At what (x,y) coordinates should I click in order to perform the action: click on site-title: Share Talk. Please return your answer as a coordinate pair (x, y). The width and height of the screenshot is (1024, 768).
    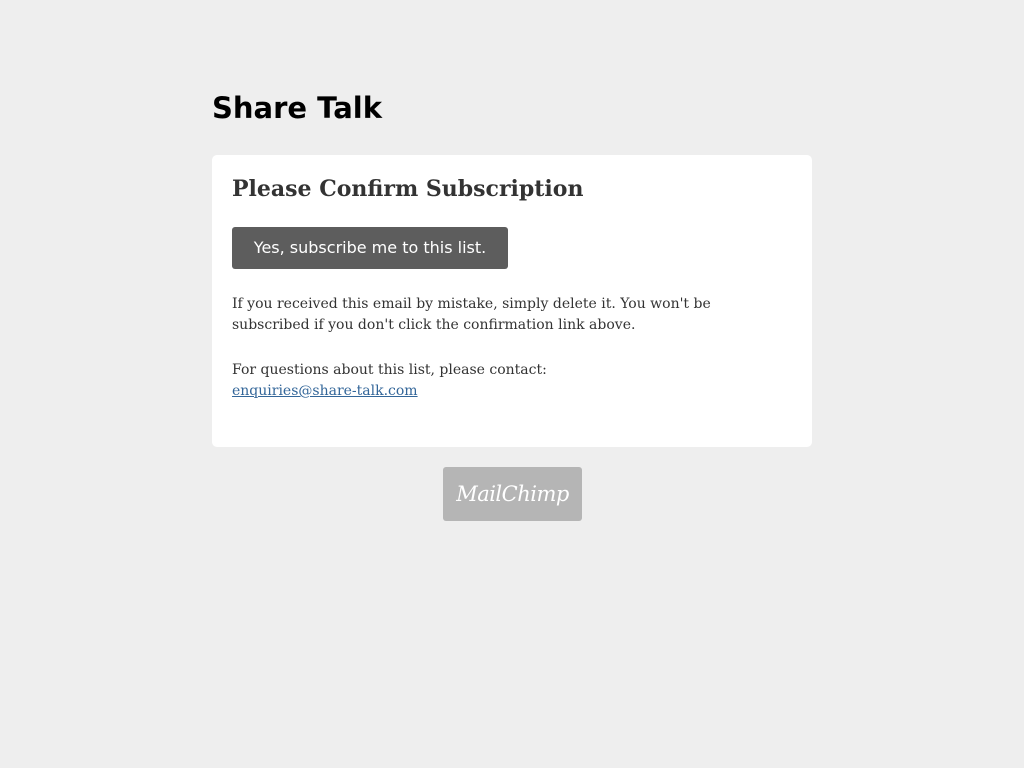
    Looking at the image, I should click on (297, 108).